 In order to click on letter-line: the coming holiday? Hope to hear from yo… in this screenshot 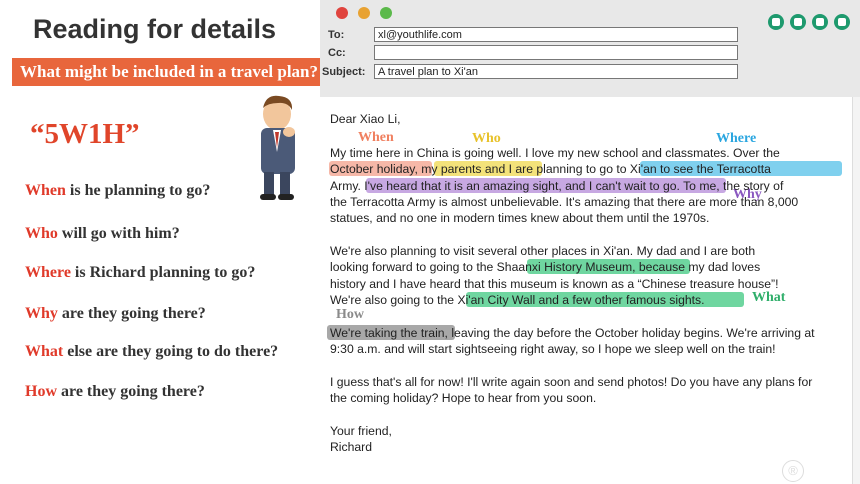, I will do `click(463, 398)`.